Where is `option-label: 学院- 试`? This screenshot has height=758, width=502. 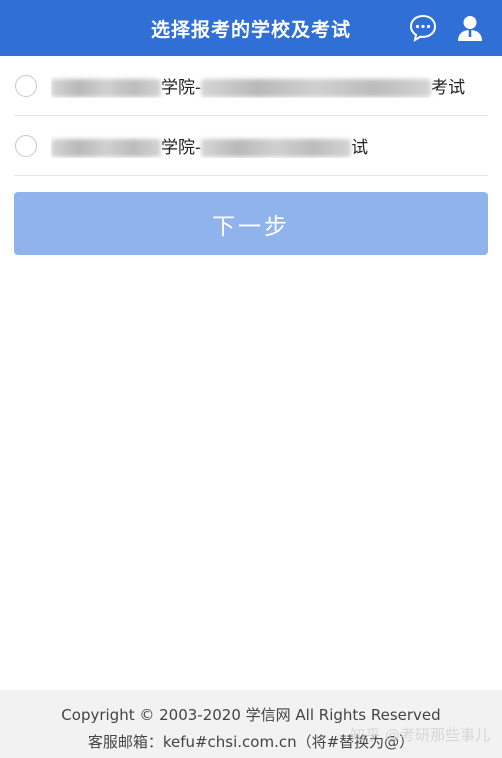 option-label: 学院- 试 is located at coordinates (261, 145).